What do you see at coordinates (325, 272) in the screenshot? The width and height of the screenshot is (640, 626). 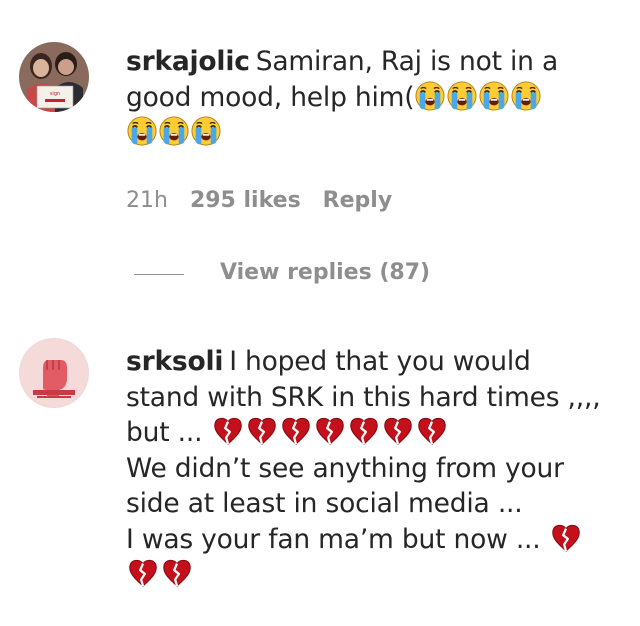 I see `view-replies-label: View replies (87)` at bounding box center [325, 272].